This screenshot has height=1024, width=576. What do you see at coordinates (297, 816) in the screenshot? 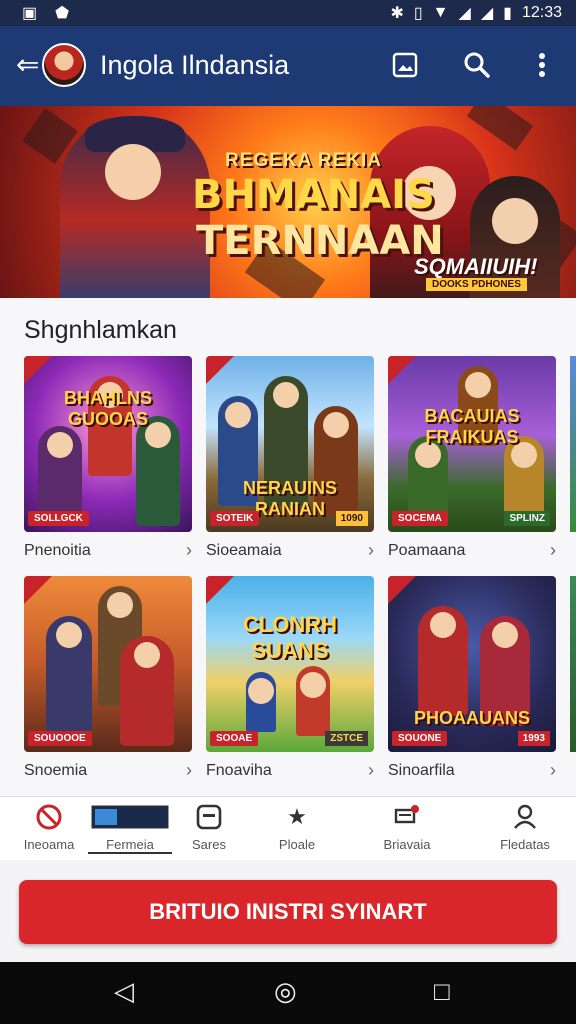
I see `star-icon: ★` at bounding box center [297, 816].